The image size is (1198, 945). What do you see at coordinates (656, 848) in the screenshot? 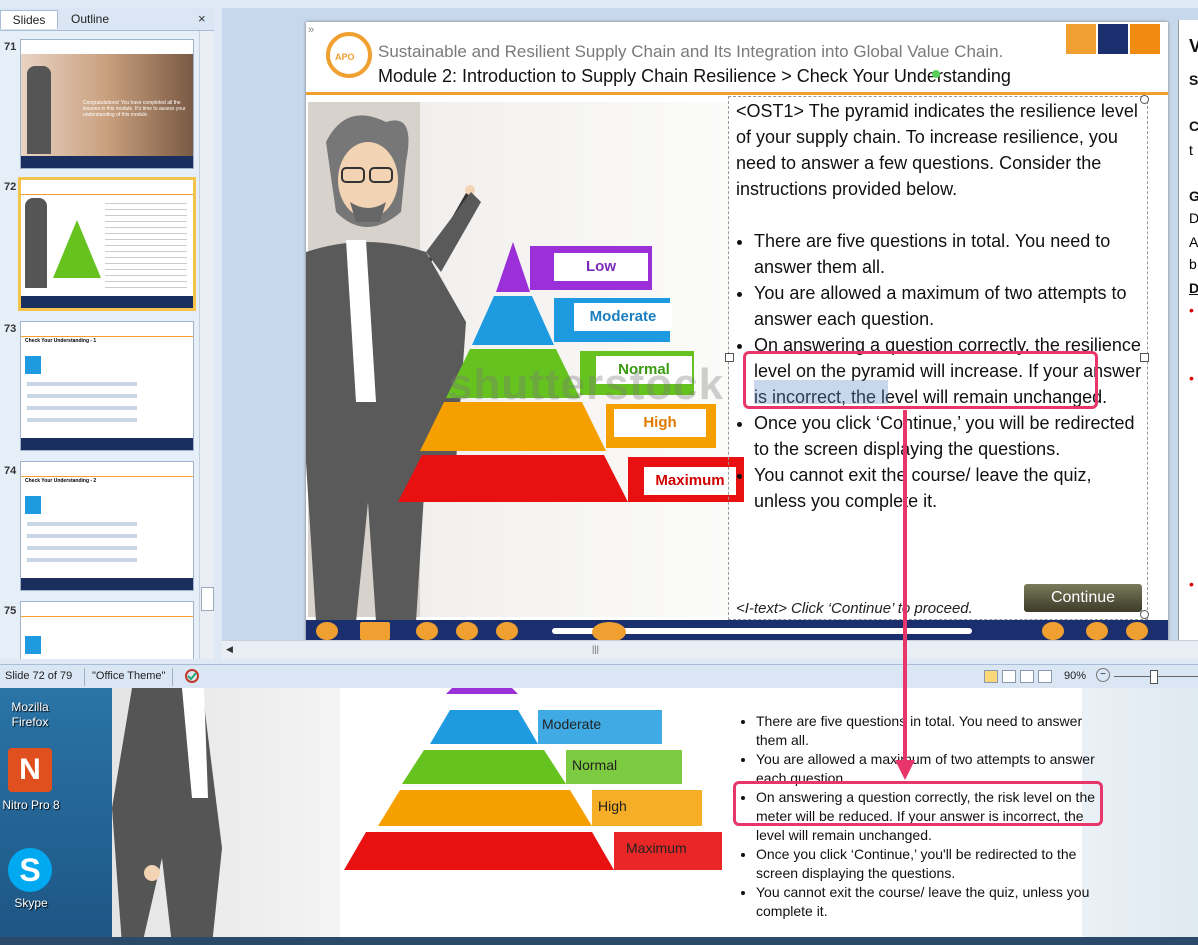
I see `reference-label-maximum: Maximum` at bounding box center [656, 848].